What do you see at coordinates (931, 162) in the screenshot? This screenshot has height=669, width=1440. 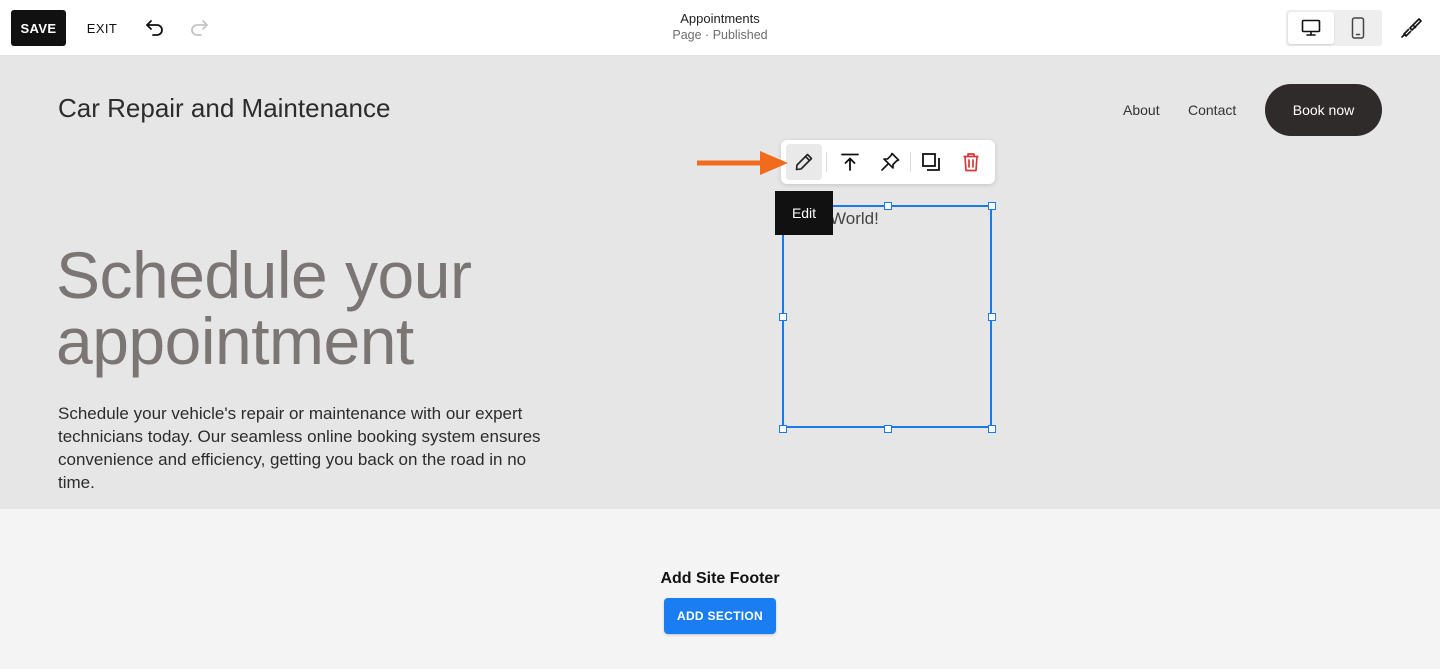 I see `duplicate-icon` at bounding box center [931, 162].